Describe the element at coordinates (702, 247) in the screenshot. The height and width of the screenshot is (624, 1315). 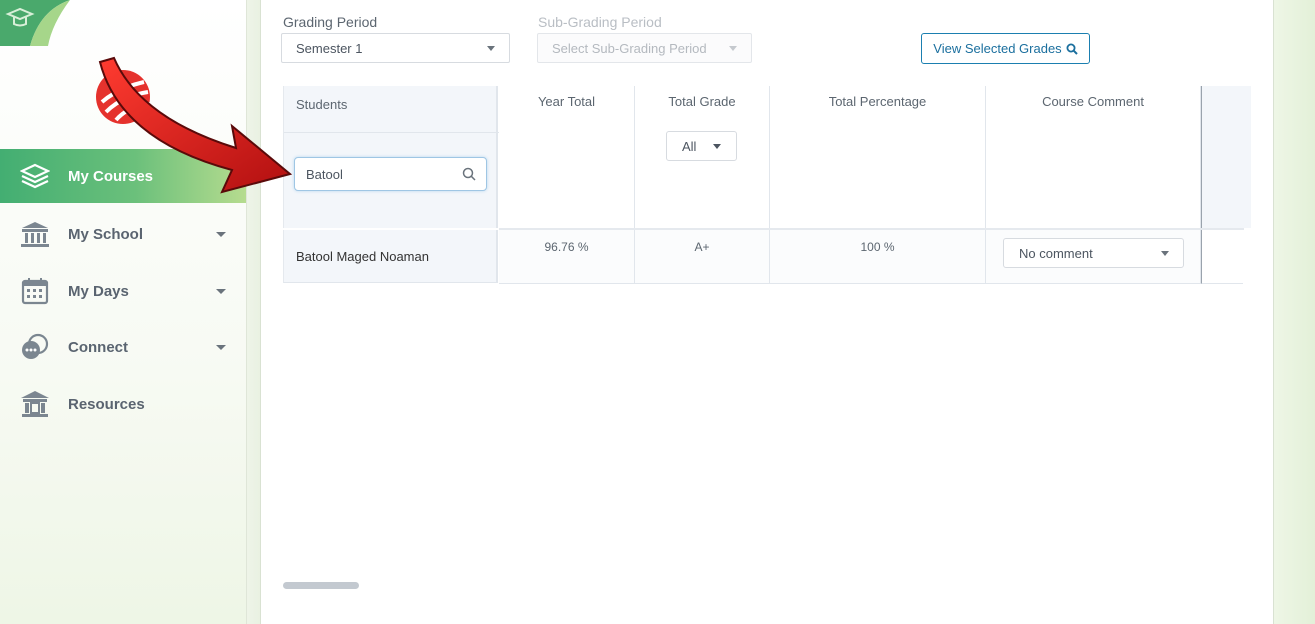
I see `total-grade-value: A+` at that location.